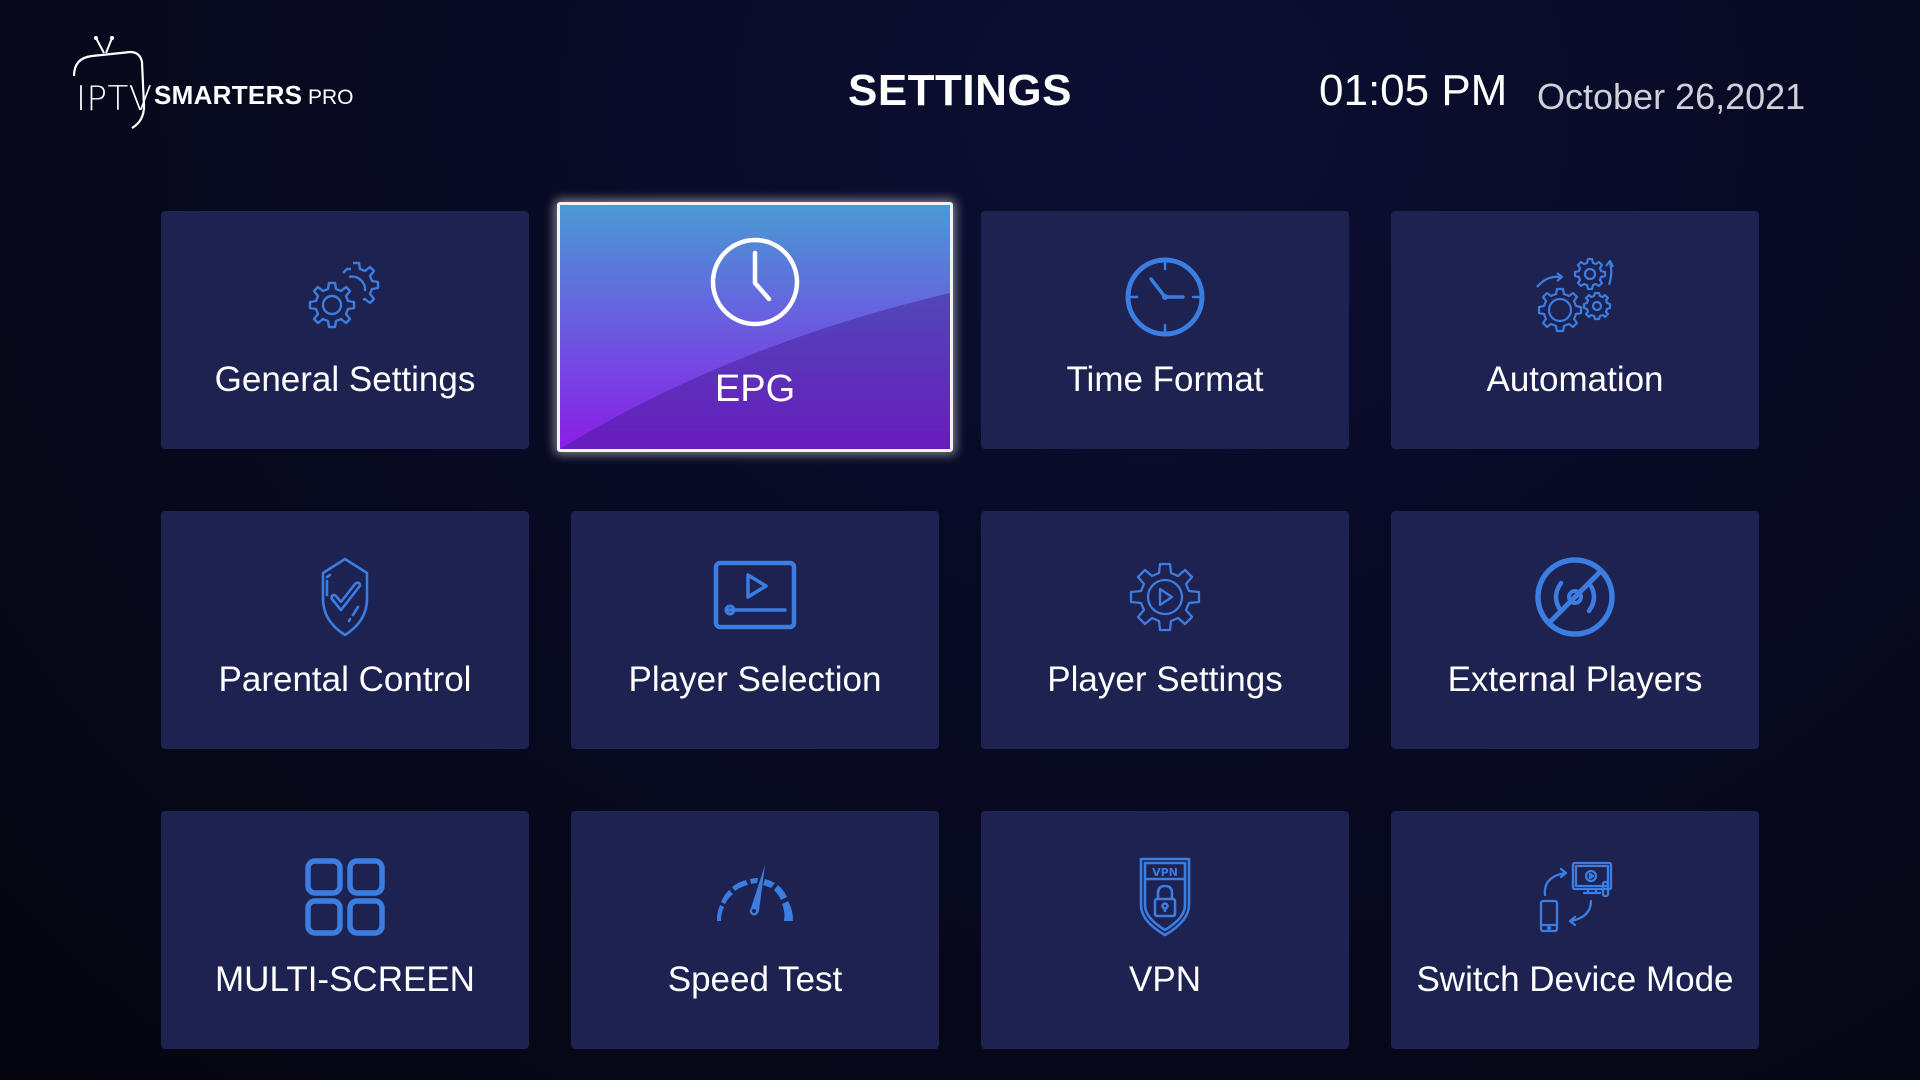 The height and width of the screenshot is (1080, 1920). I want to click on tile-label: VPN, so click(1165, 979).